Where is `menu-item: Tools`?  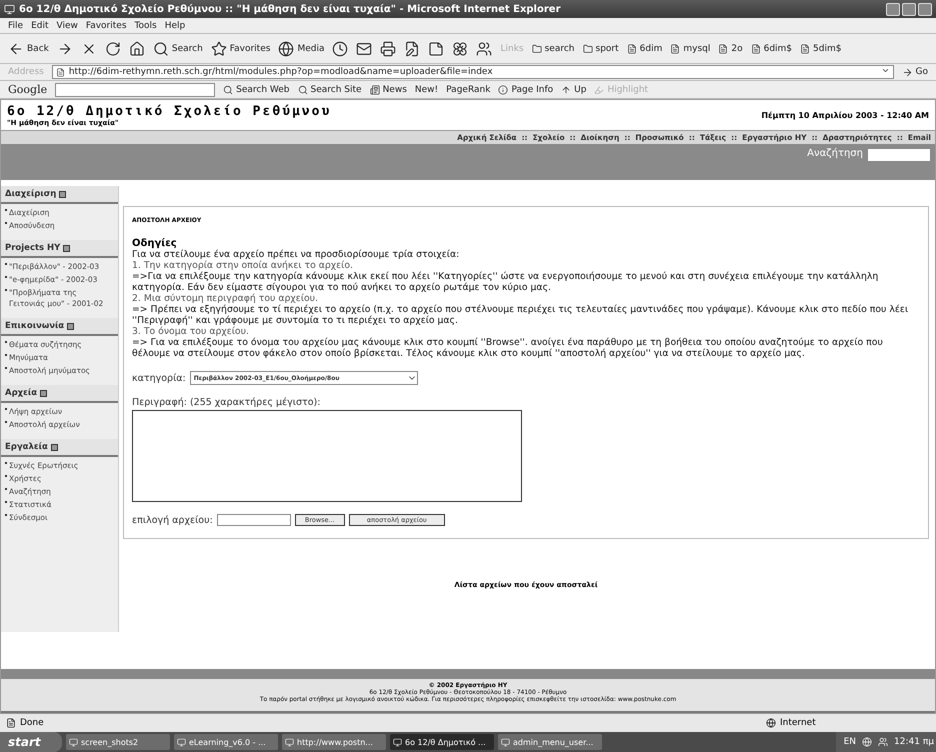 menu-item: Tools is located at coordinates (145, 25).